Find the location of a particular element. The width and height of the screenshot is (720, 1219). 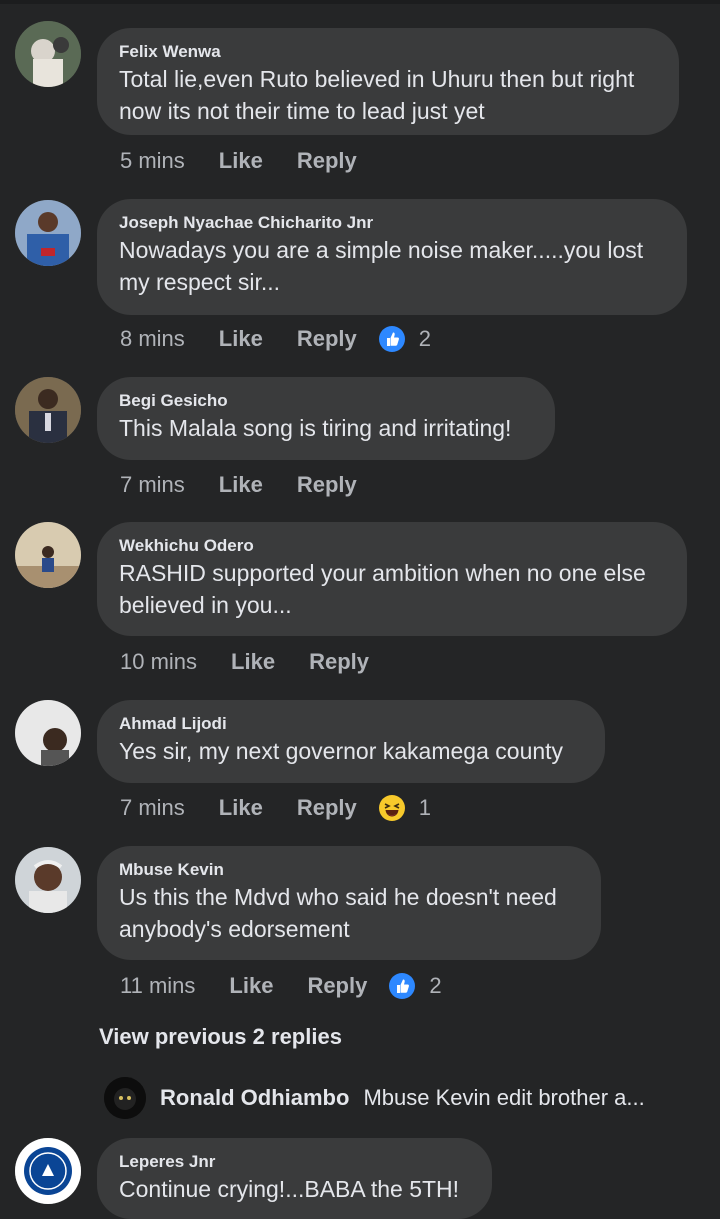

comment-time: 5 mins is located at coordinates (152, 161).